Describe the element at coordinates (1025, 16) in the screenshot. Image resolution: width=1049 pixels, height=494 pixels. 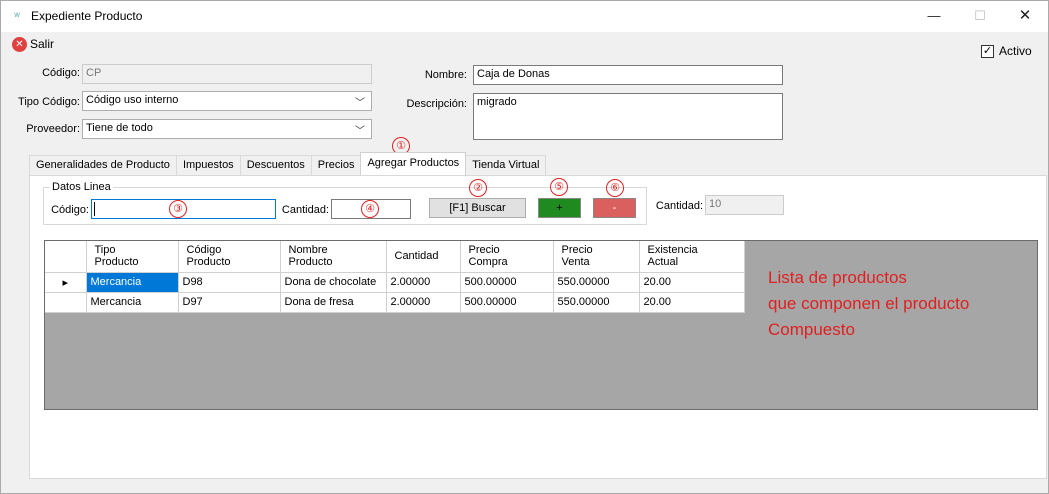
I see `close-button: ✕` at that location.